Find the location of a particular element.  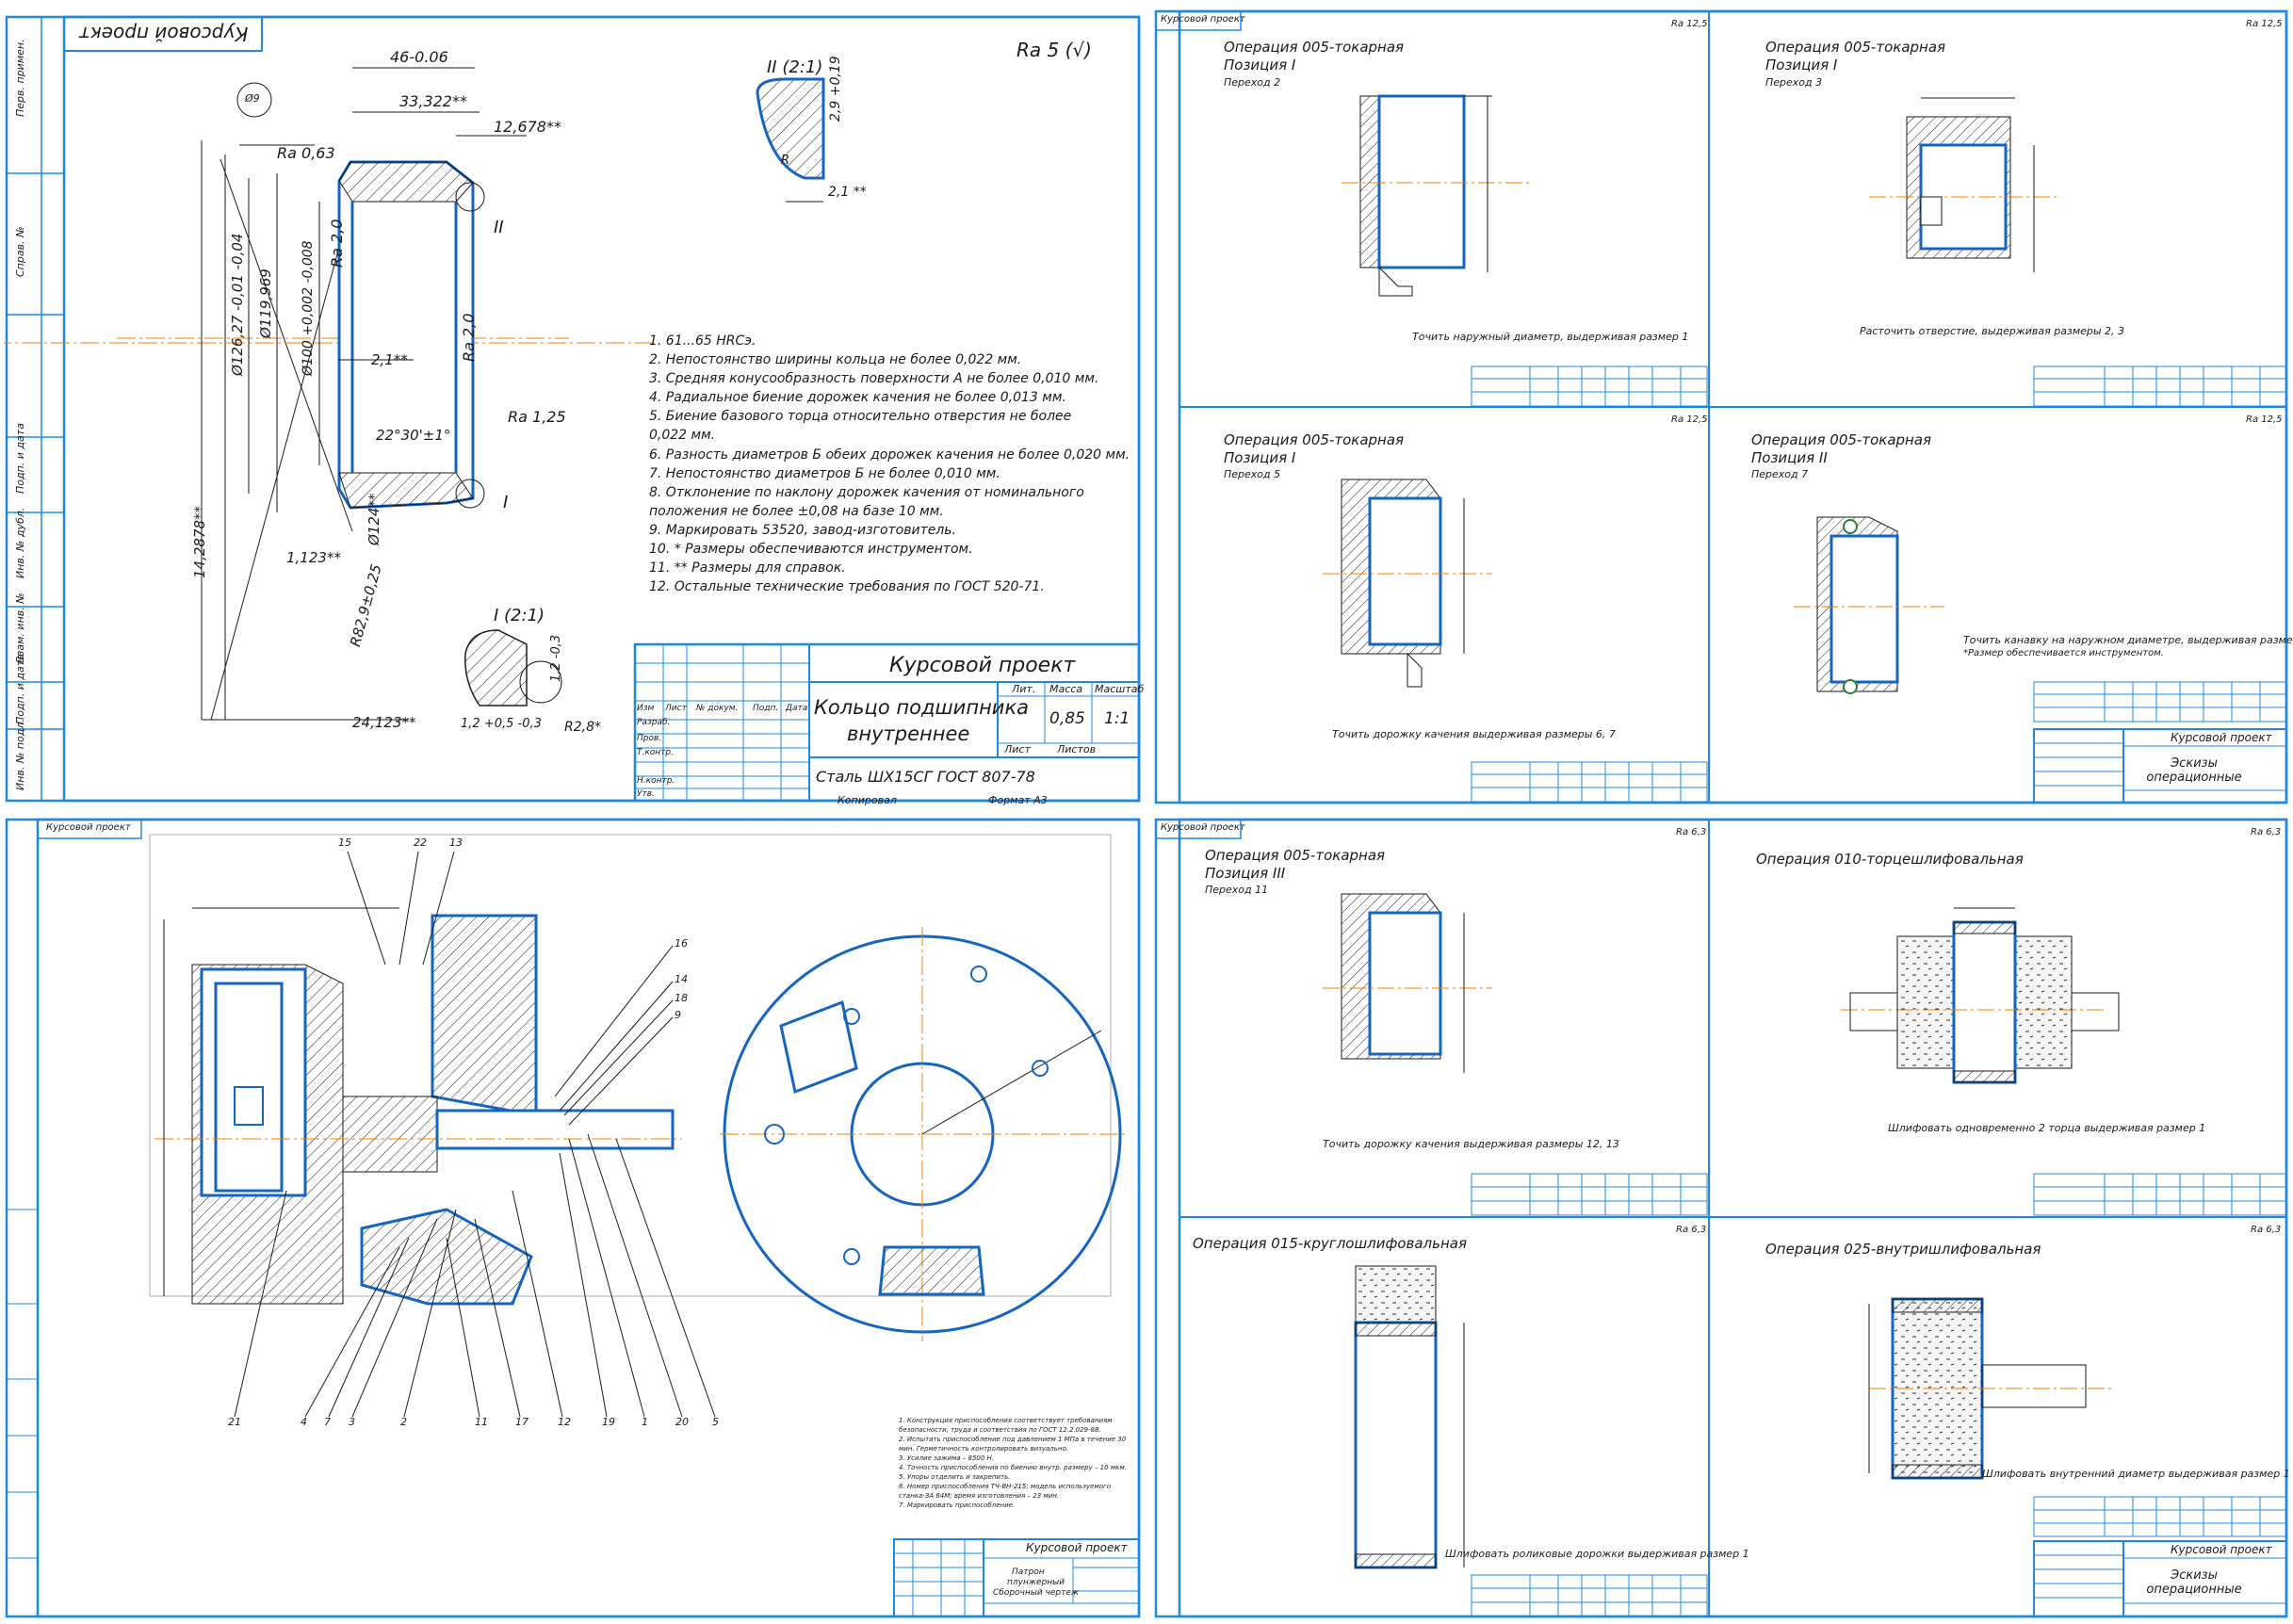

side-label-1: Перв. примен. is located at coordinates (20, 78).